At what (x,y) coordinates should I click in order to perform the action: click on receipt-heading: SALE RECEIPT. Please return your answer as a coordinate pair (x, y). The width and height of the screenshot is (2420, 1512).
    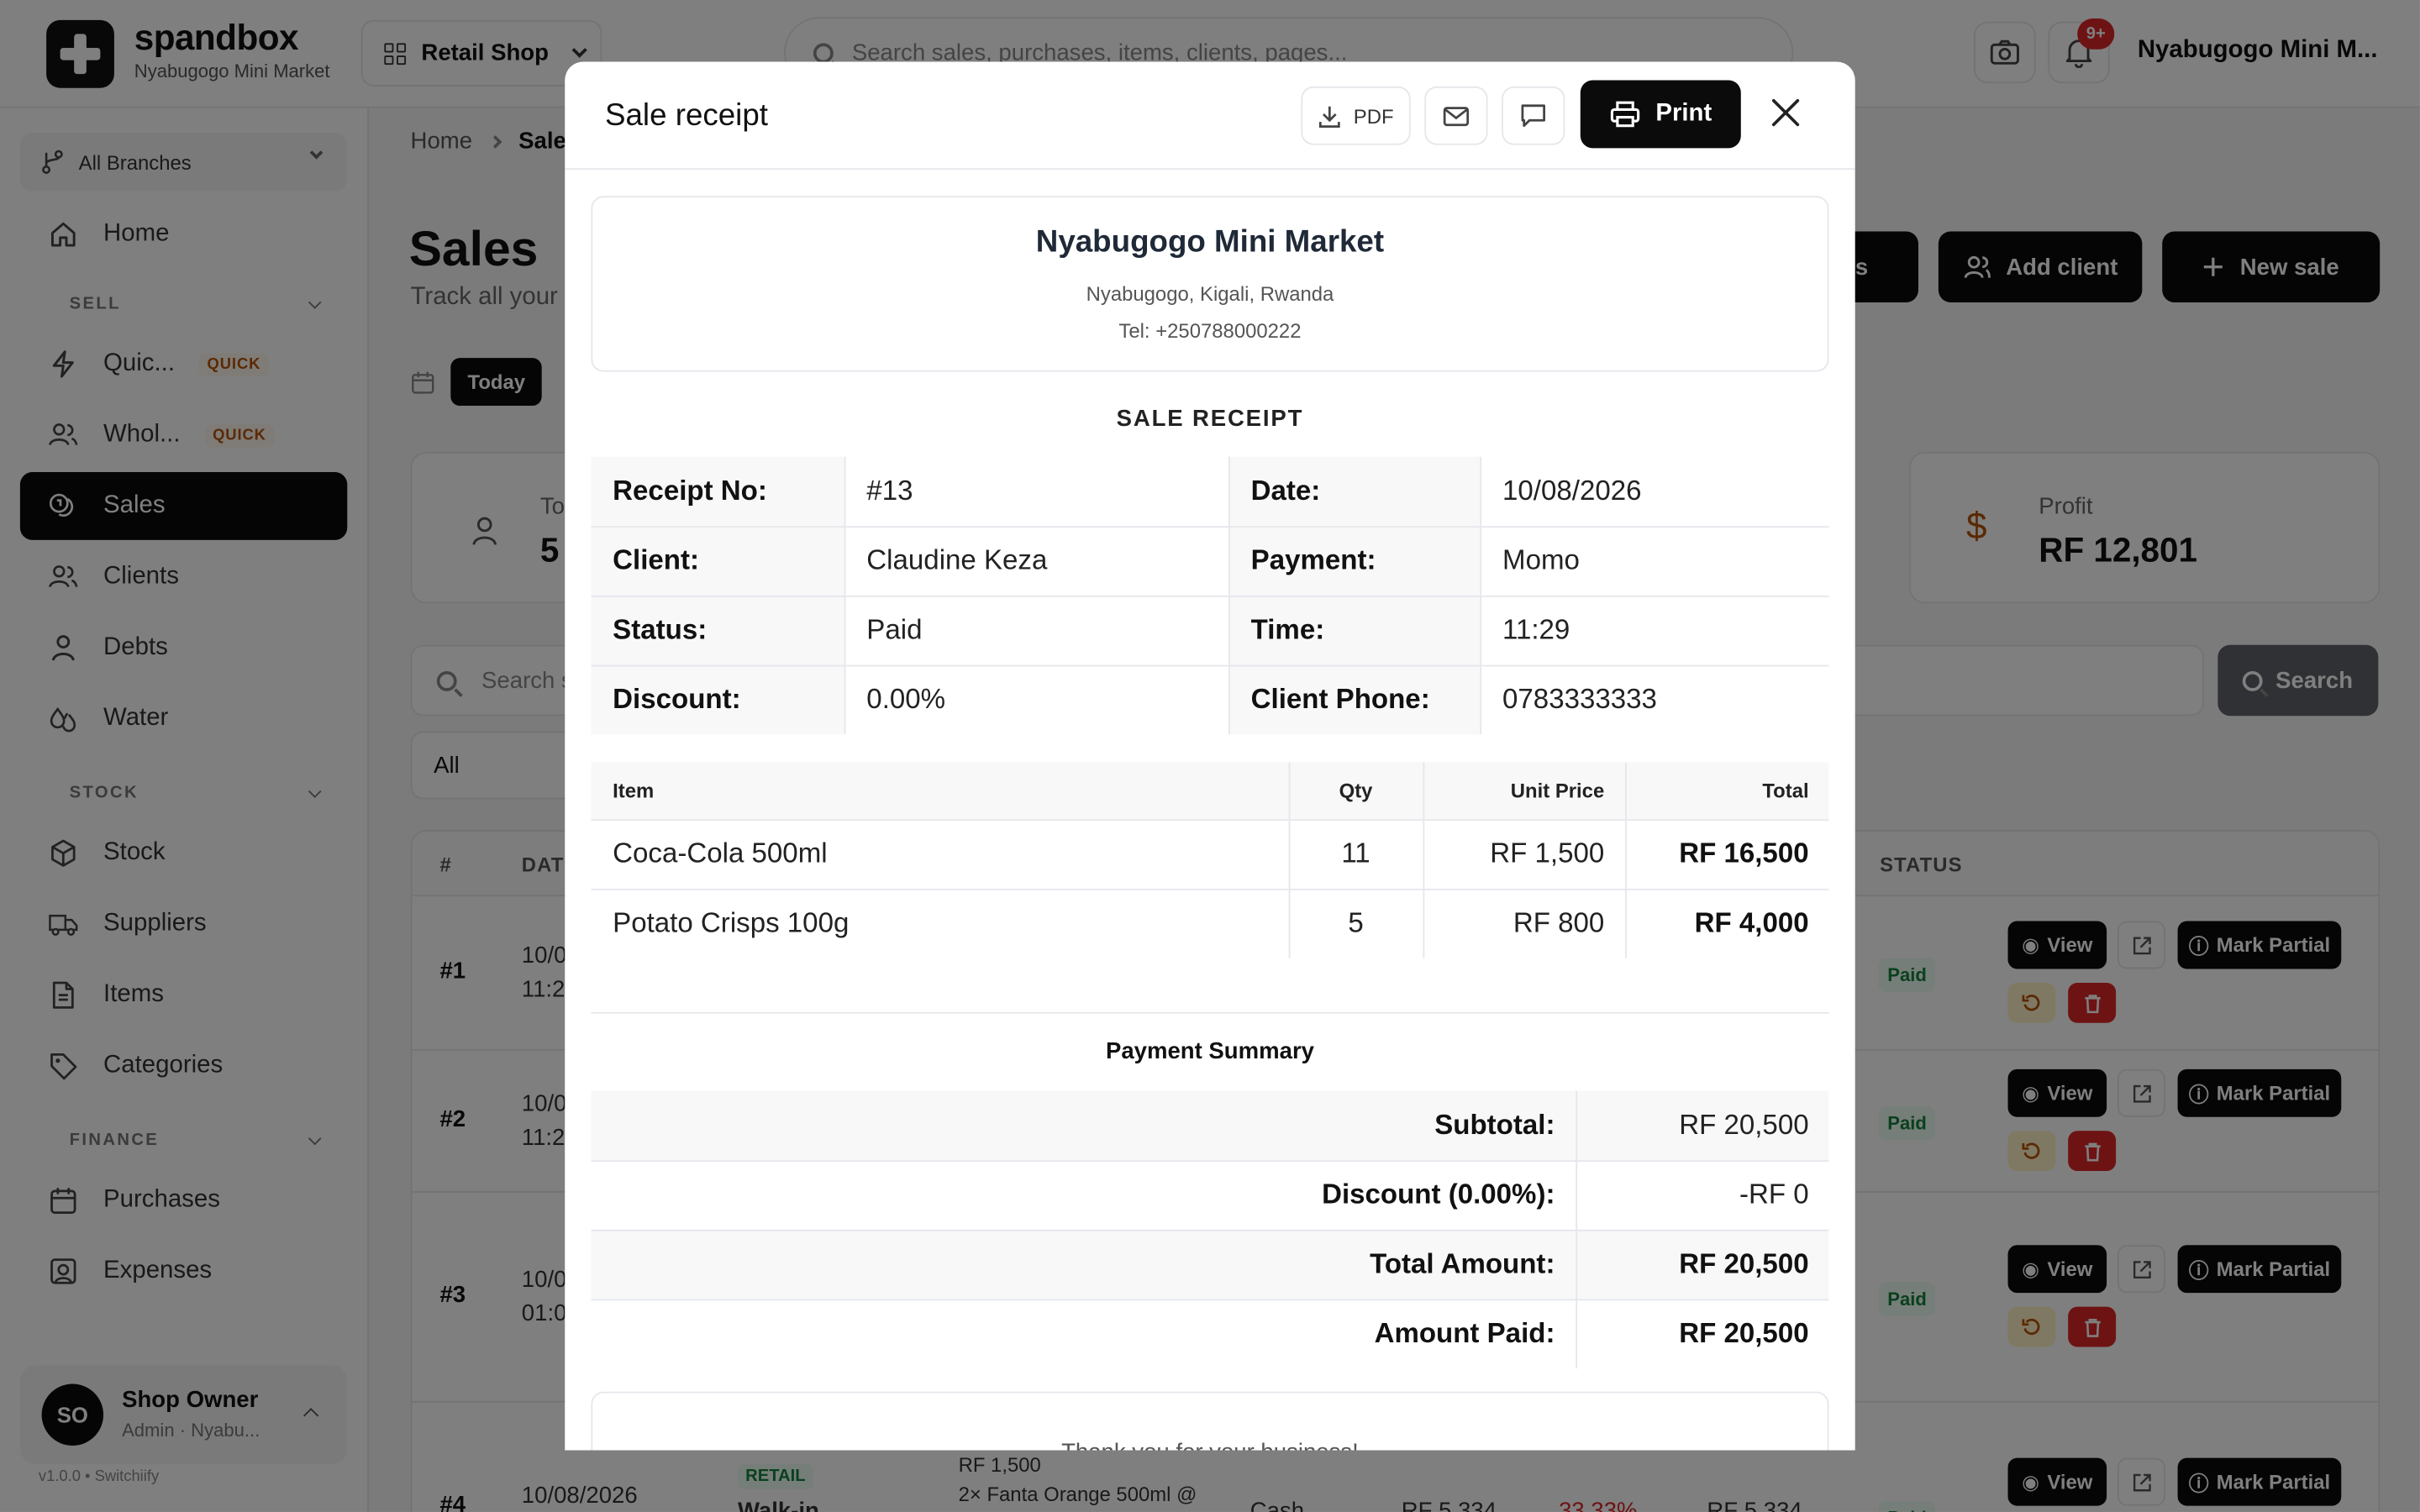
    Looking at the image, I should click on (1210, 419).